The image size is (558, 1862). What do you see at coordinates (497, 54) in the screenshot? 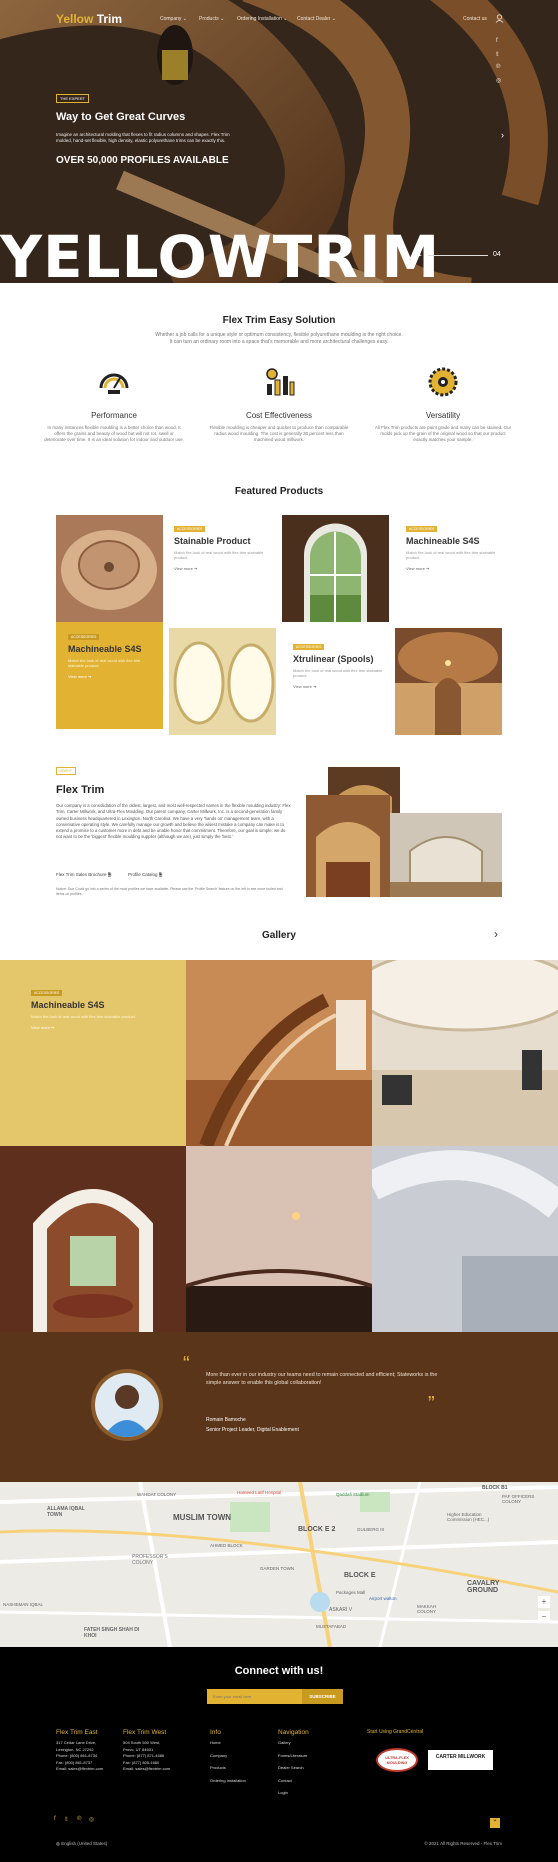
I see `twitter-icon: 𝕥` at bounding box center [497, 54].